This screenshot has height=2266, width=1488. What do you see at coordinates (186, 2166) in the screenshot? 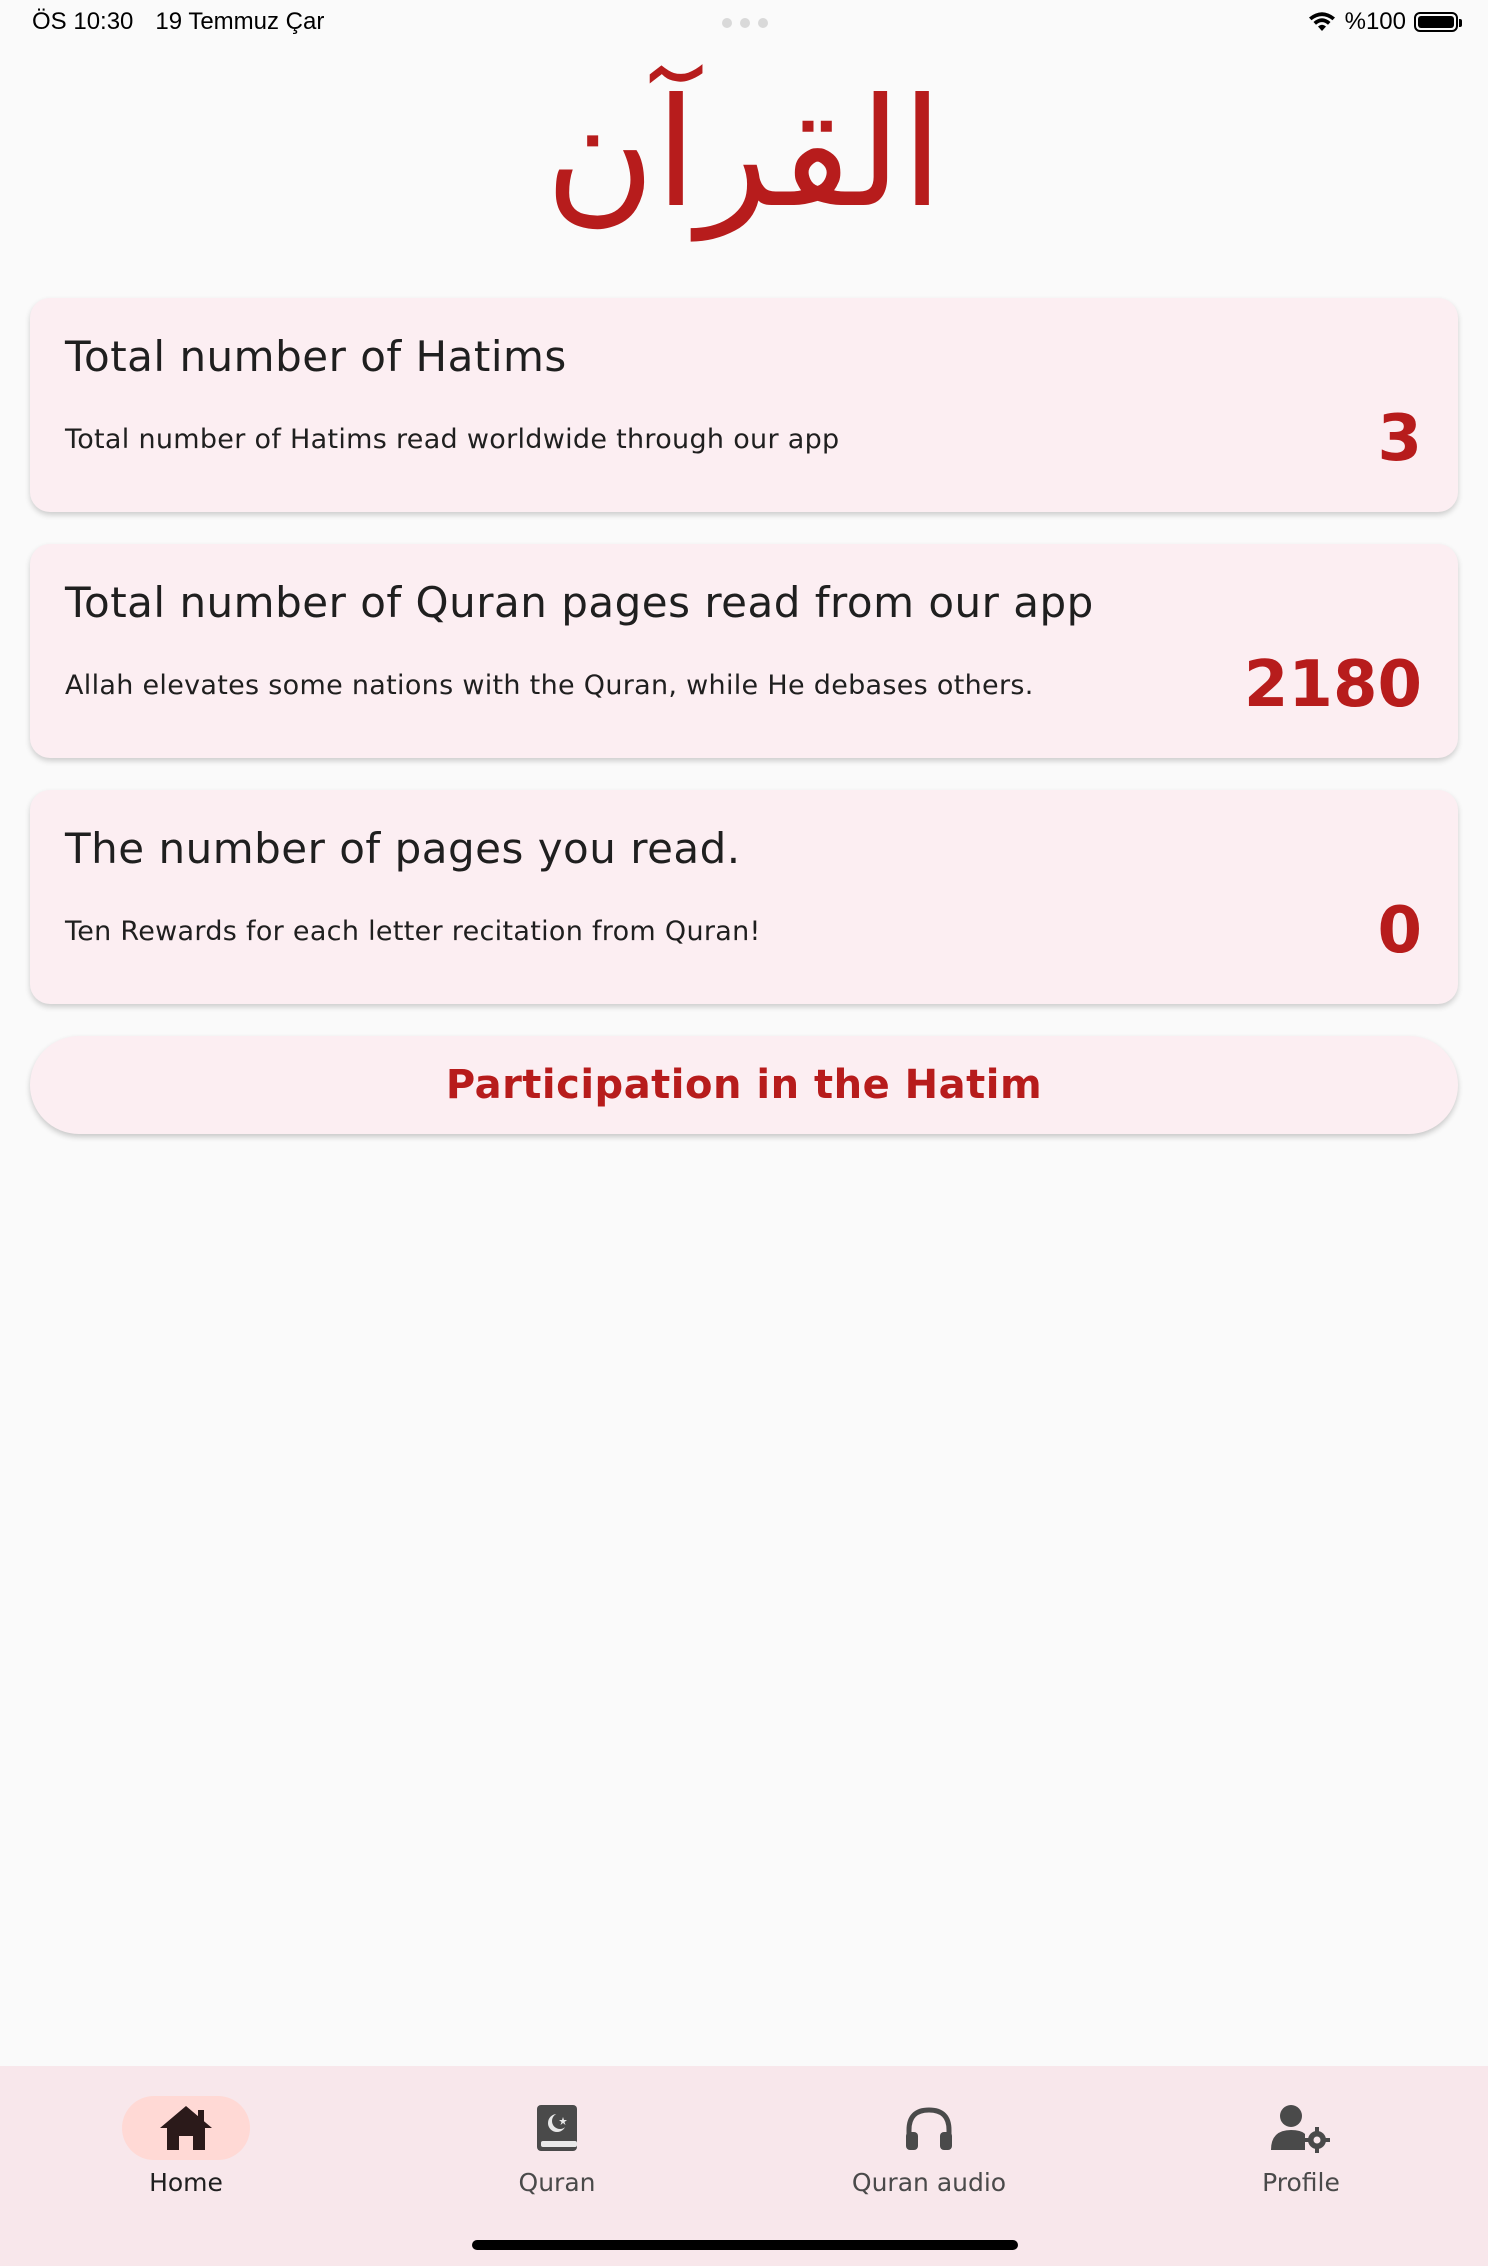
I see `nav-item-home: Home` at bounding box center [186, 2166].